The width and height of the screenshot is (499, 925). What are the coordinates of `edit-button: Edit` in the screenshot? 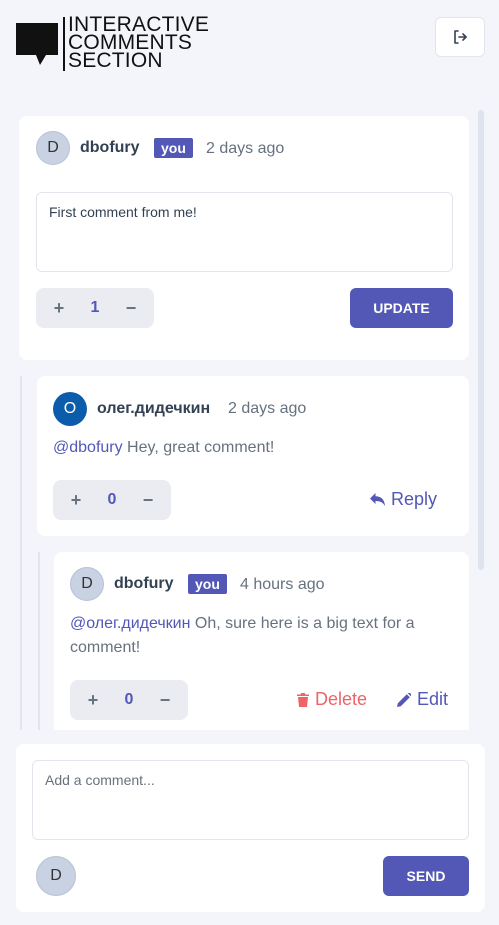 It's located at (422, 699).